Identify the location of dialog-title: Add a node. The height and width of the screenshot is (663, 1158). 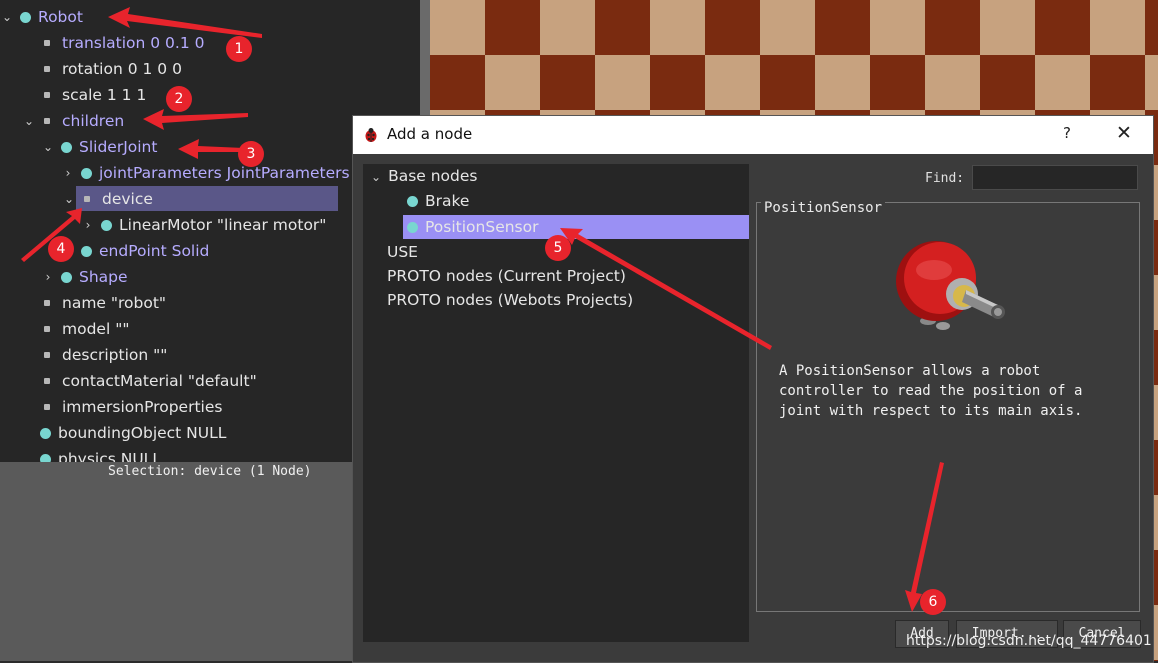
(430, 134).